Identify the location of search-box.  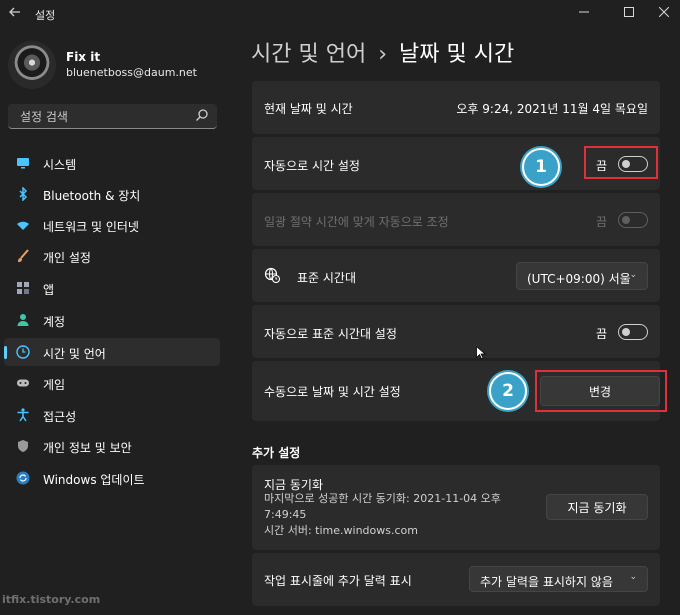
(112, 116).